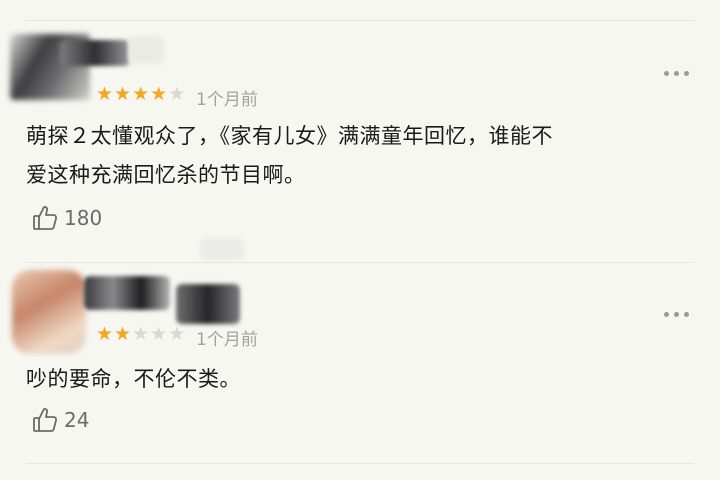 This screenshot has width=720, height=480. I want to click on like-button: 180, so click(67, 218).